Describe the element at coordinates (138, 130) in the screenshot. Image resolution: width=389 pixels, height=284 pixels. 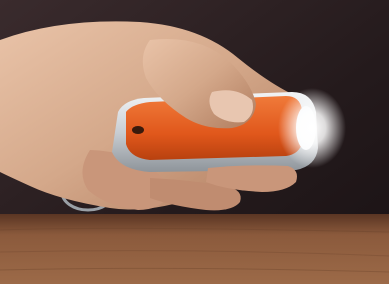
I see `keyring-hole` at that location.